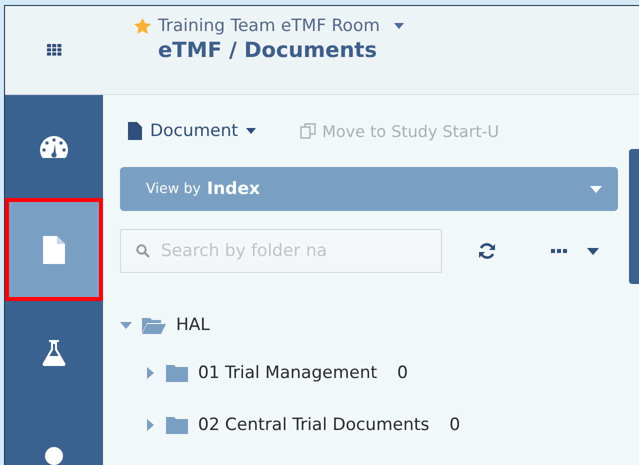  What do you see at coordinates (193, 325) in the screenshot?
I see `folder-name: HAL` at bounding box center [193, 325].